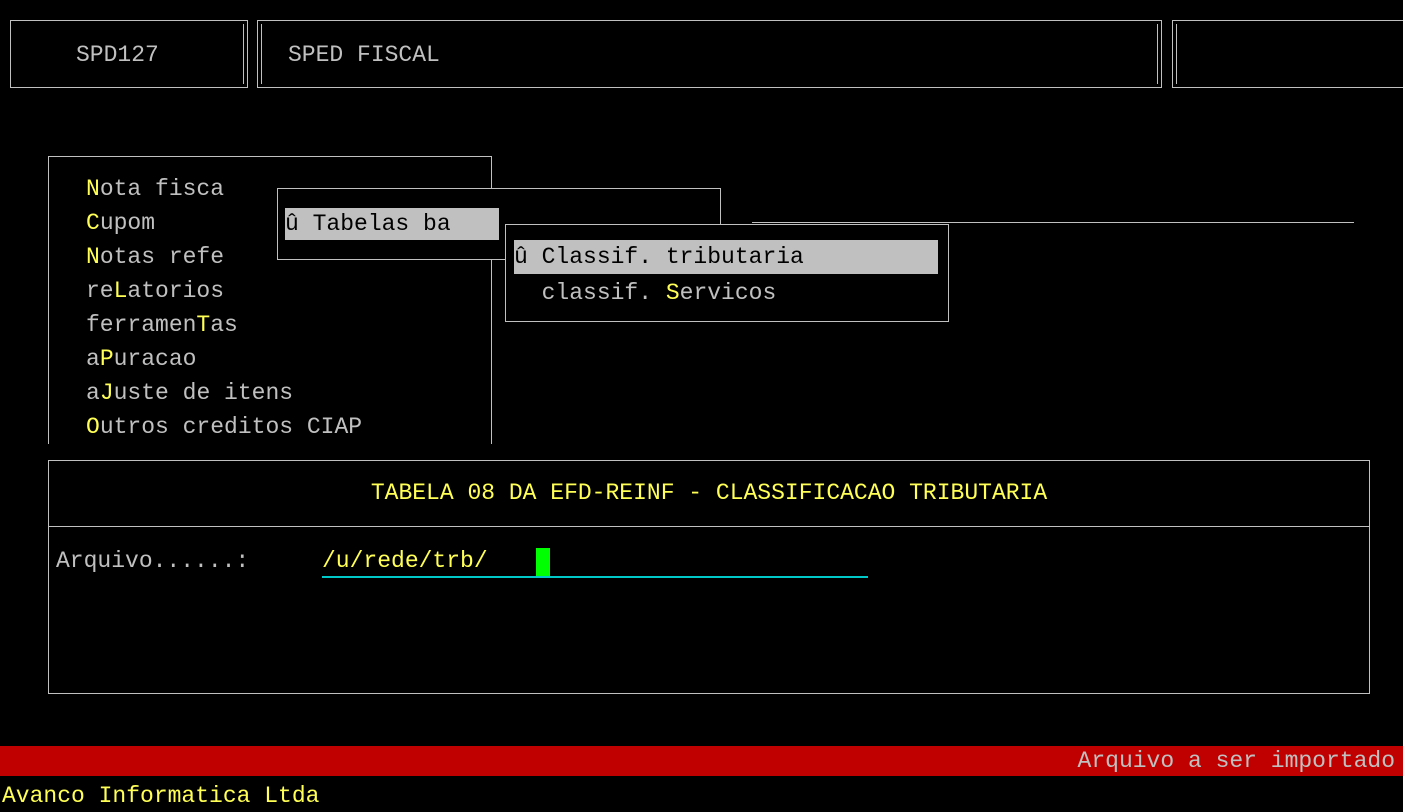  I want to click on status-message: Arquivo a ser importado, so click(1236, 761).